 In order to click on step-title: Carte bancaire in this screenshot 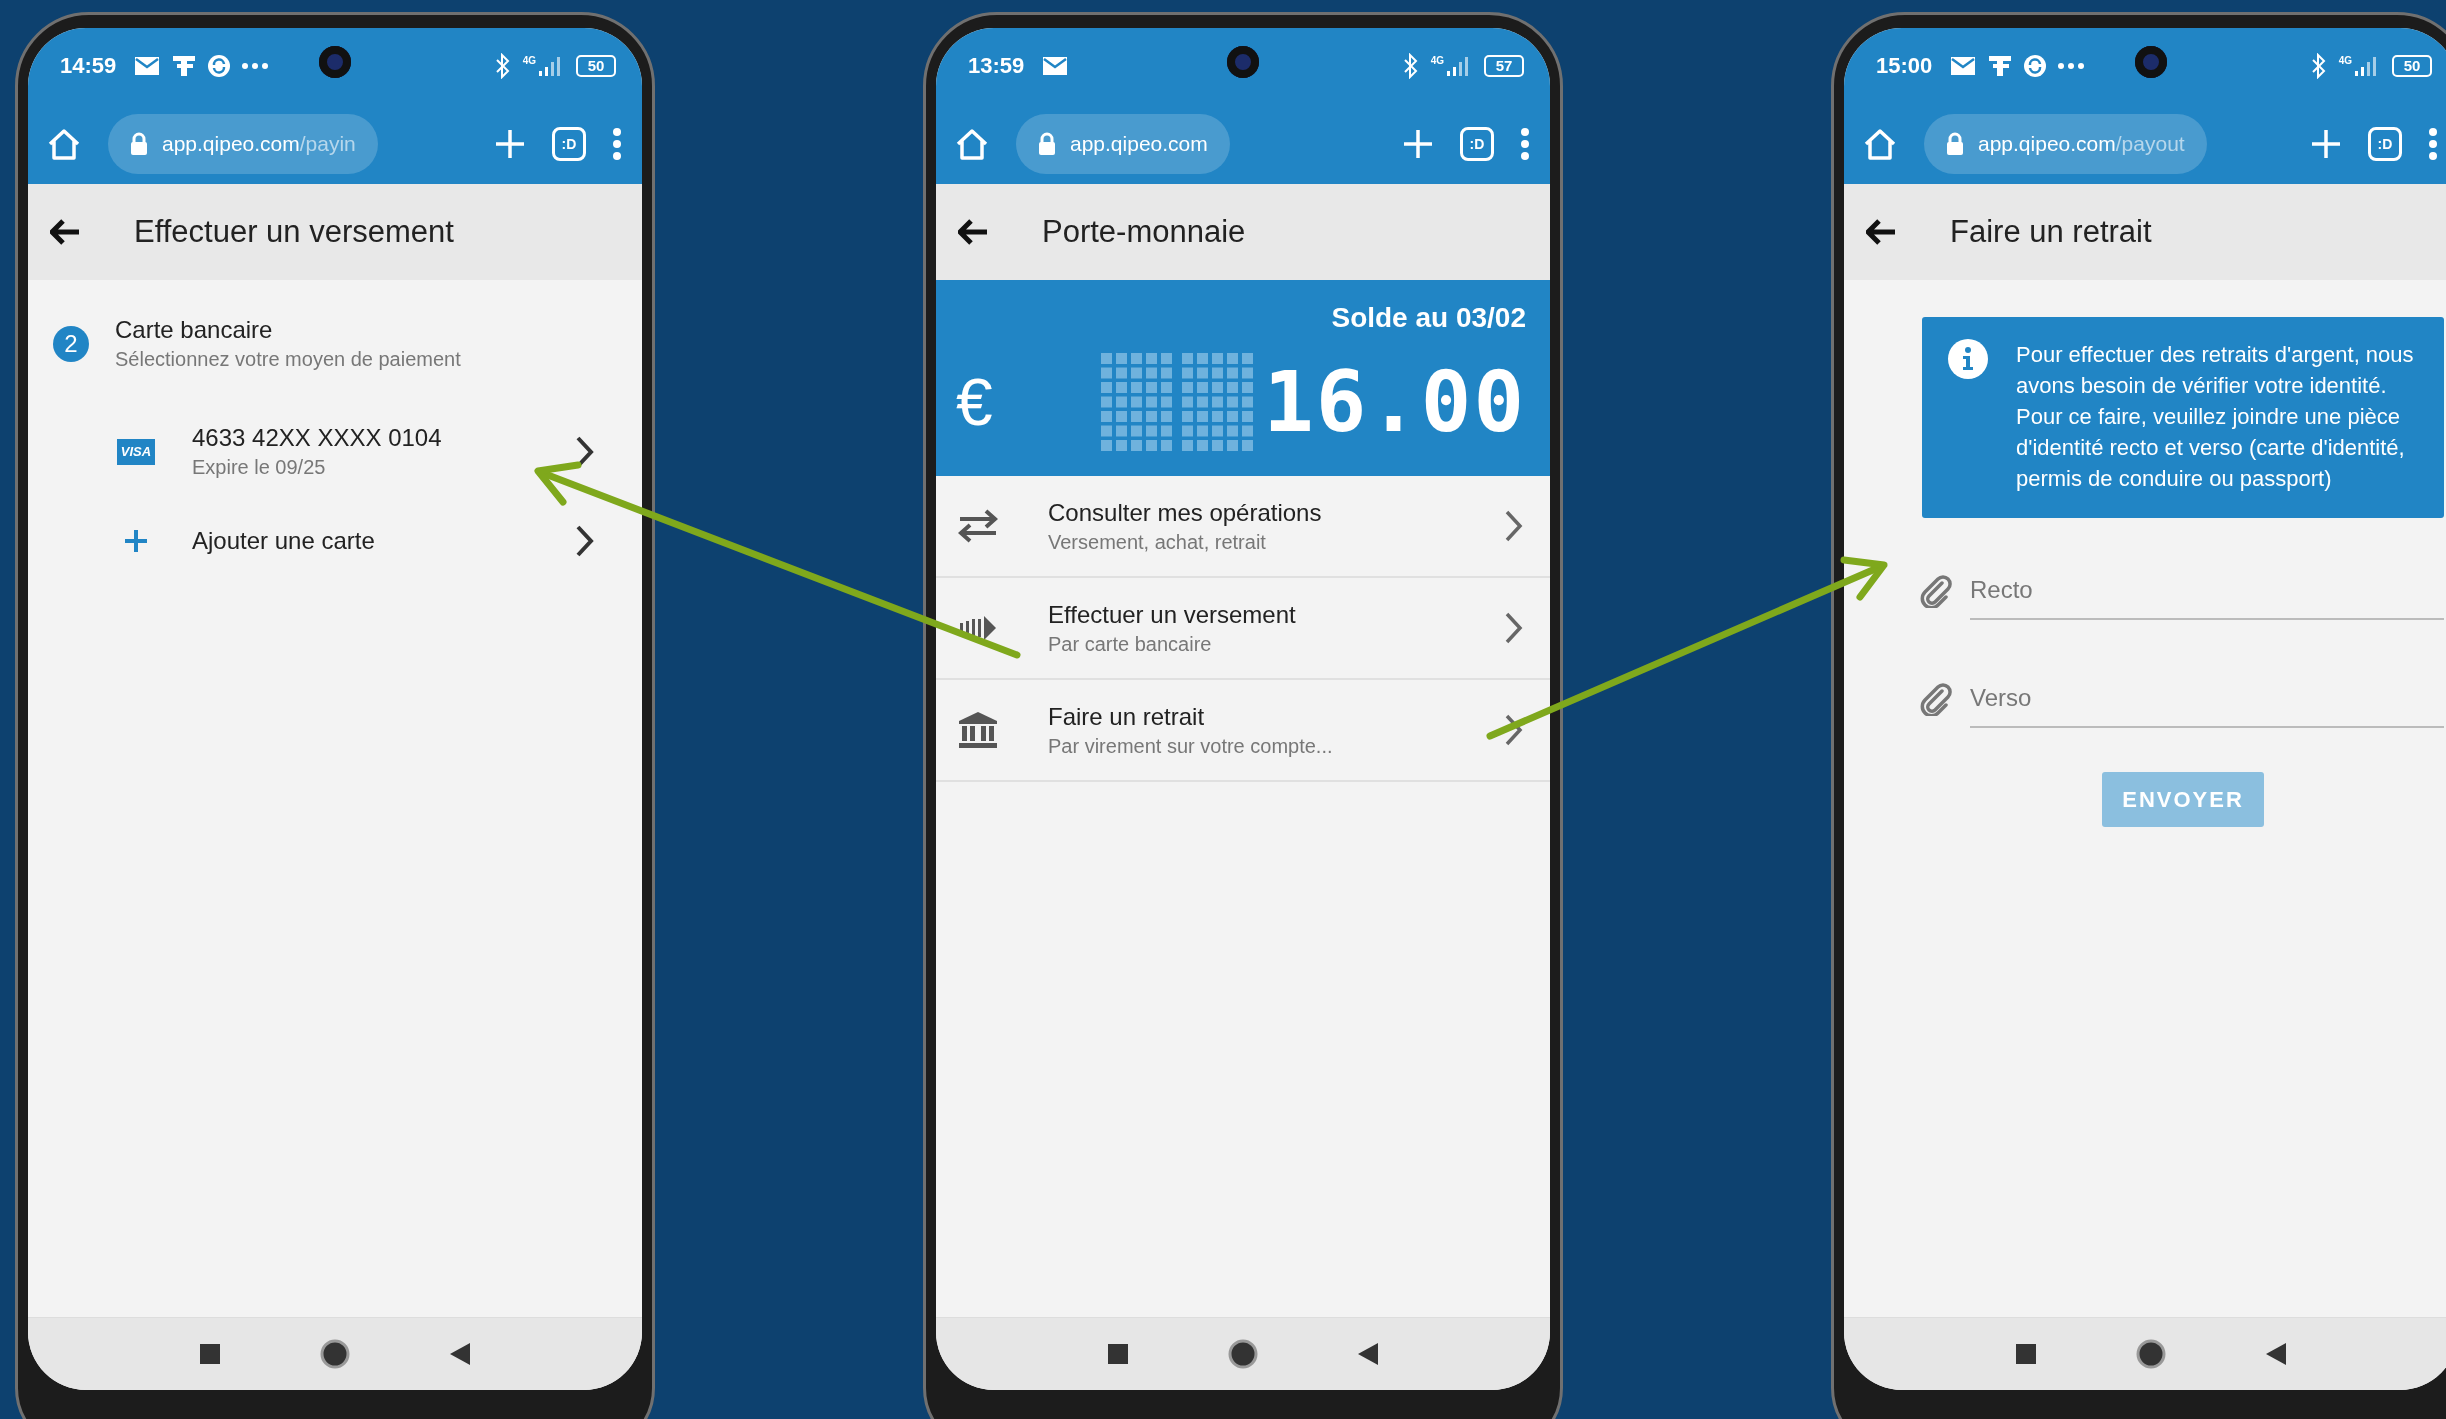, I will do `click(194, 330)`.